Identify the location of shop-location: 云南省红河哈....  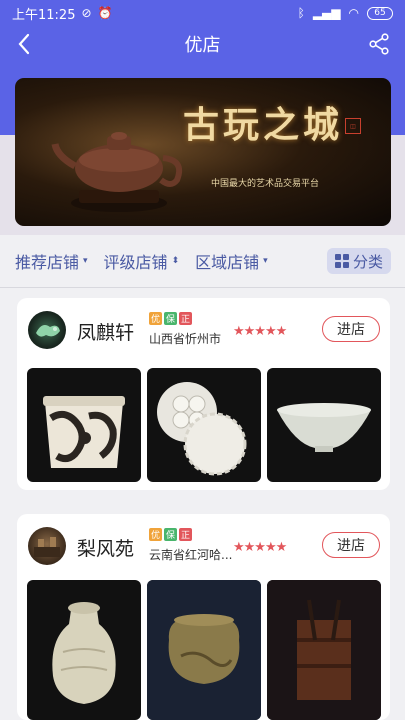
(191, 555).